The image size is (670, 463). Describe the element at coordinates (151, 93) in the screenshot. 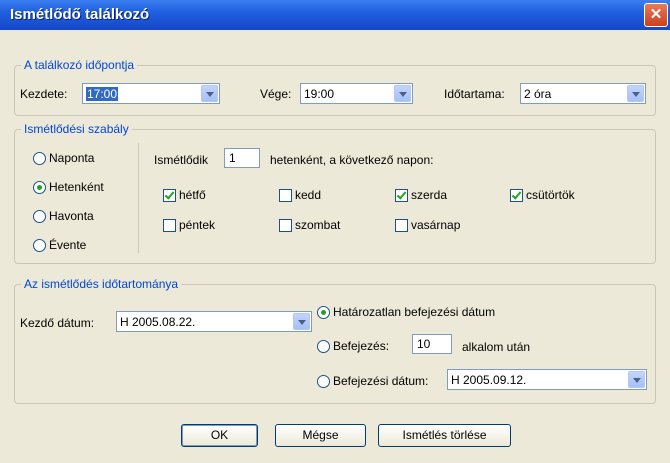

I see `start-time-combo: 17:00` at that location.